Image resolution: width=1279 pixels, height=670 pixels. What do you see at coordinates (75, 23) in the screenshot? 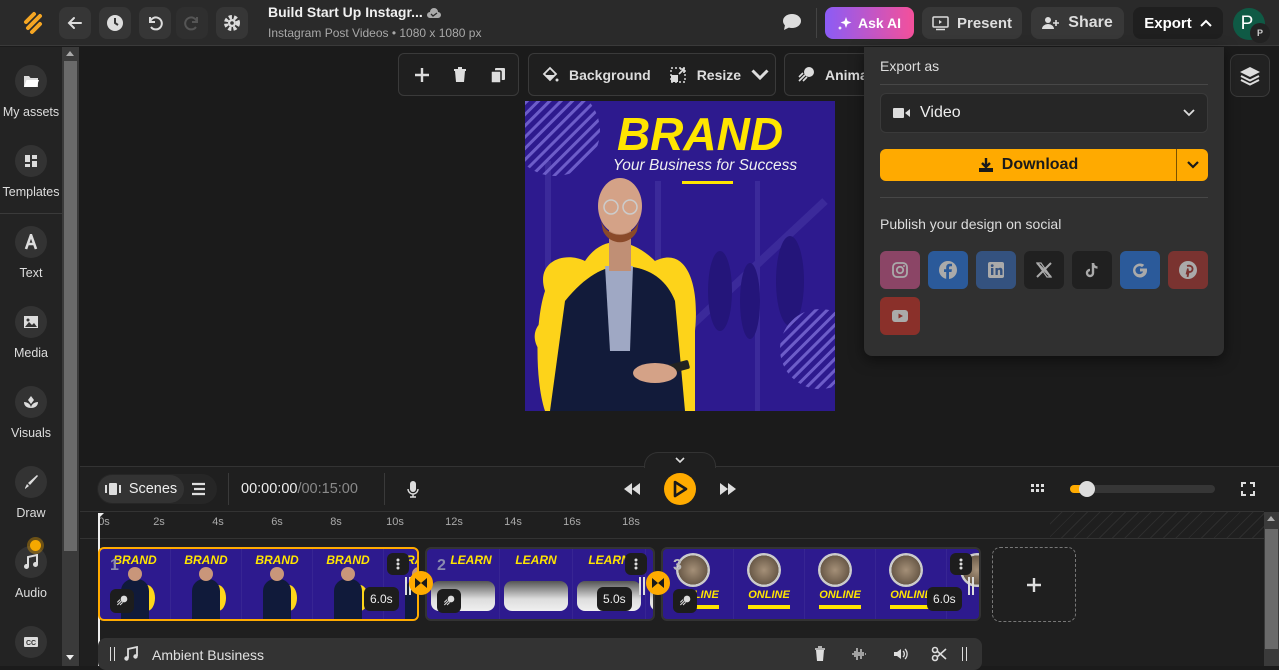
I see `back-button` at bounding box center [75, 23].